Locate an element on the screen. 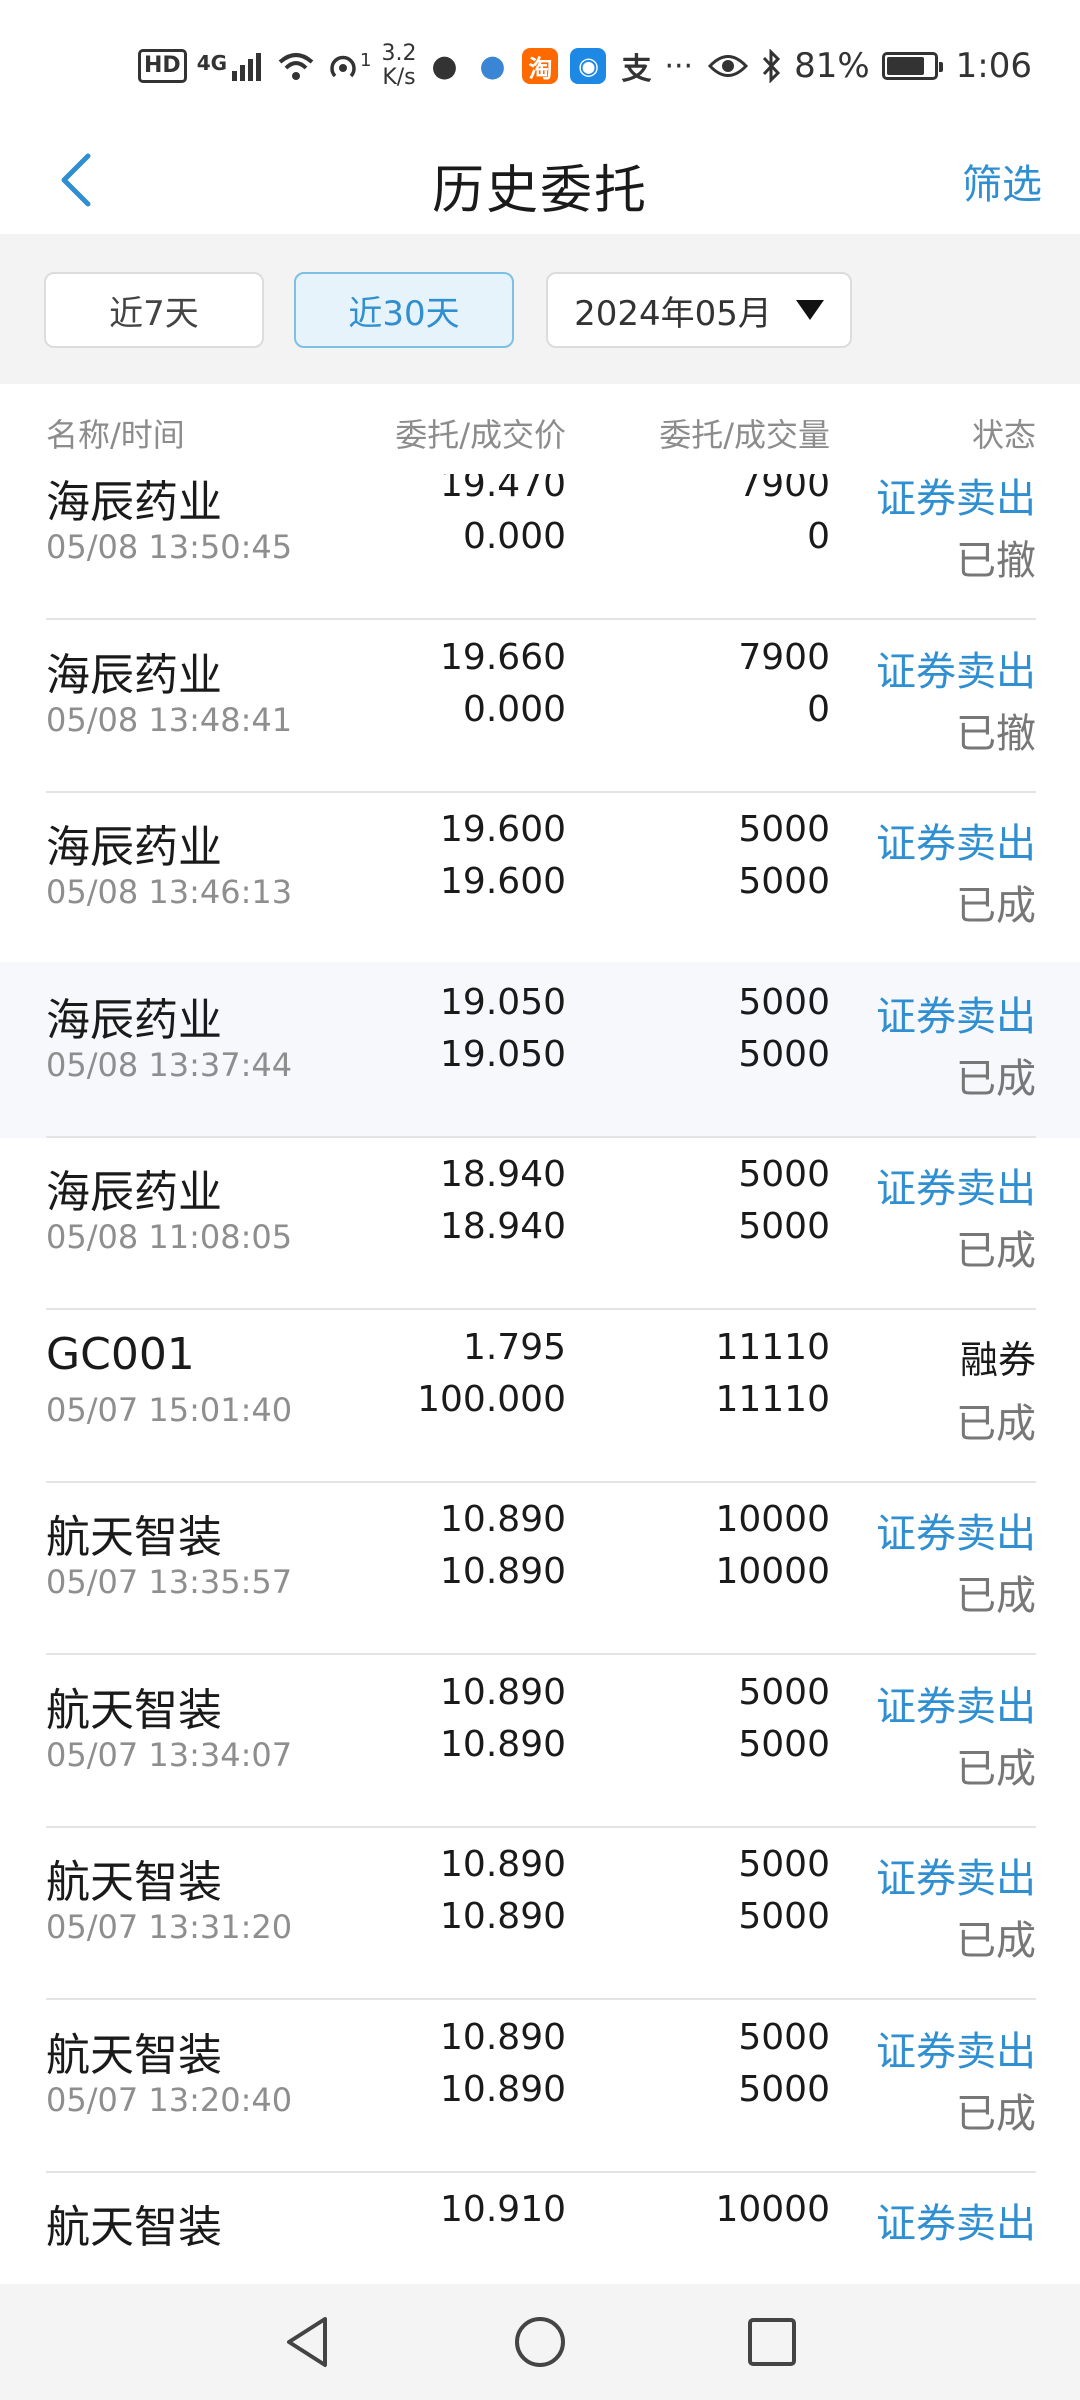 This screenshot has height=2400, width=1080. order-stock-name: GC001 is located at coordinates (120, 1354).